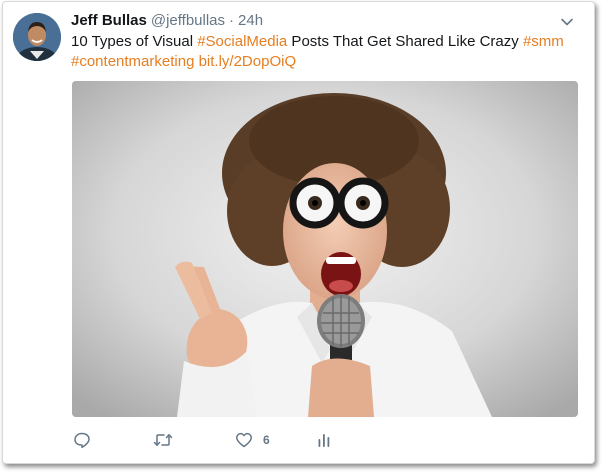  What do you see at coordinates (223, 440) in the screenshot?
I see `tweet-actions: 6` at bounding box center [223, 440].